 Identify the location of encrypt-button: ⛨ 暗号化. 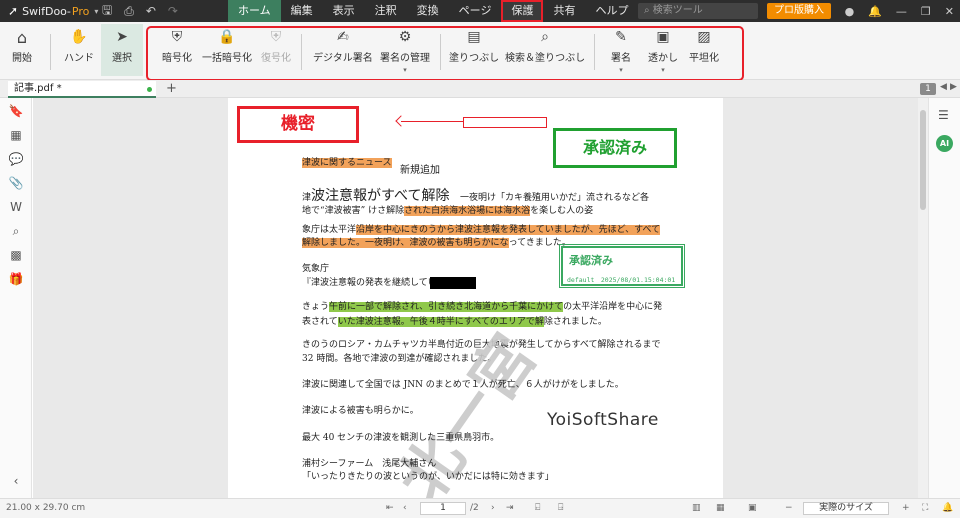
(177, 45).